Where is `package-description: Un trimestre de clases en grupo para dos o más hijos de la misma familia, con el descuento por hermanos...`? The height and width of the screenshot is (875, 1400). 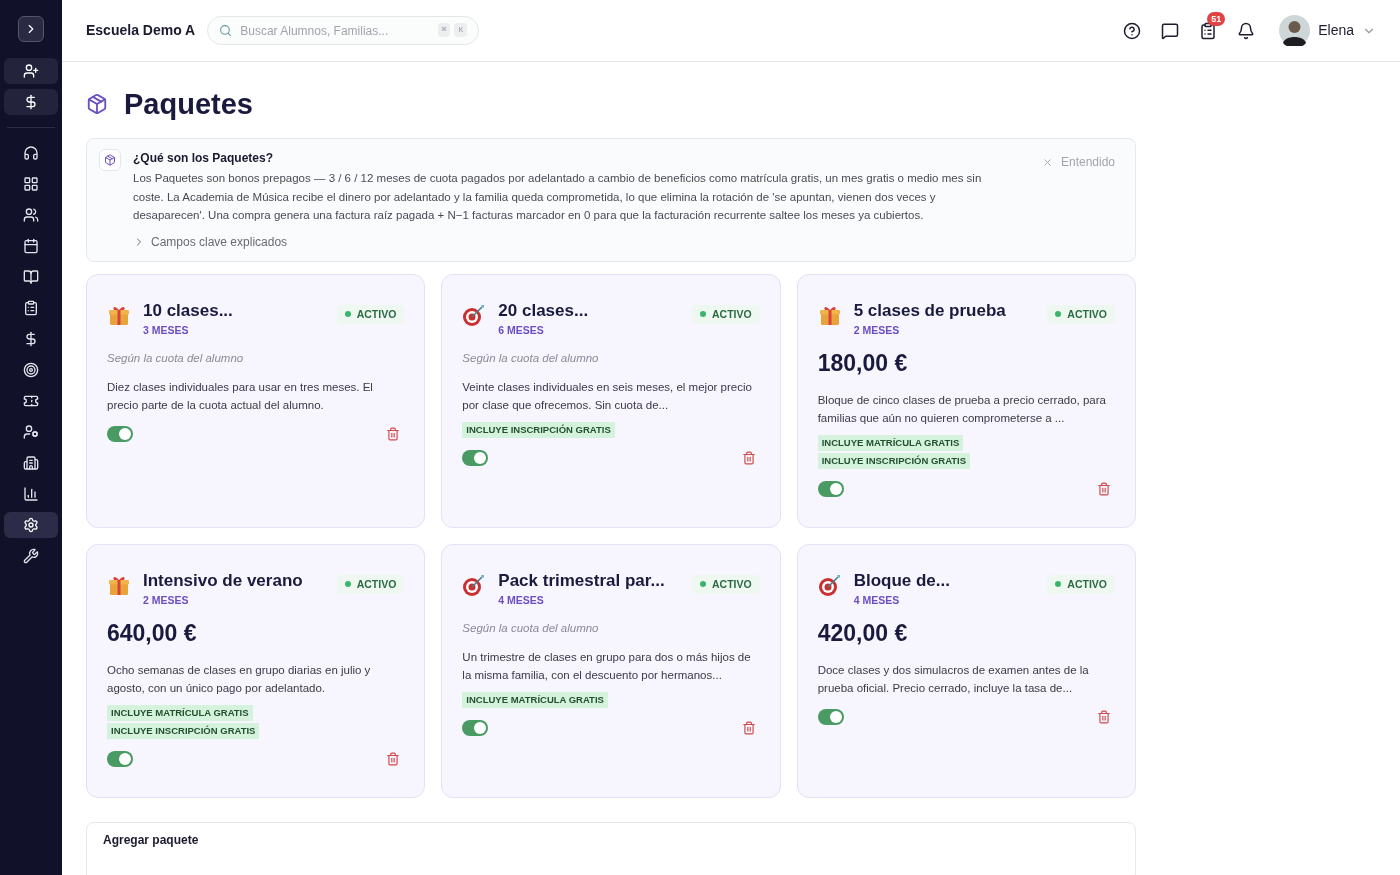
package-description: Un trimestre de clases en grupo para dos o más hijos de la misma familia, con el descuento por hermanos... is located at coordinates (607, 666).